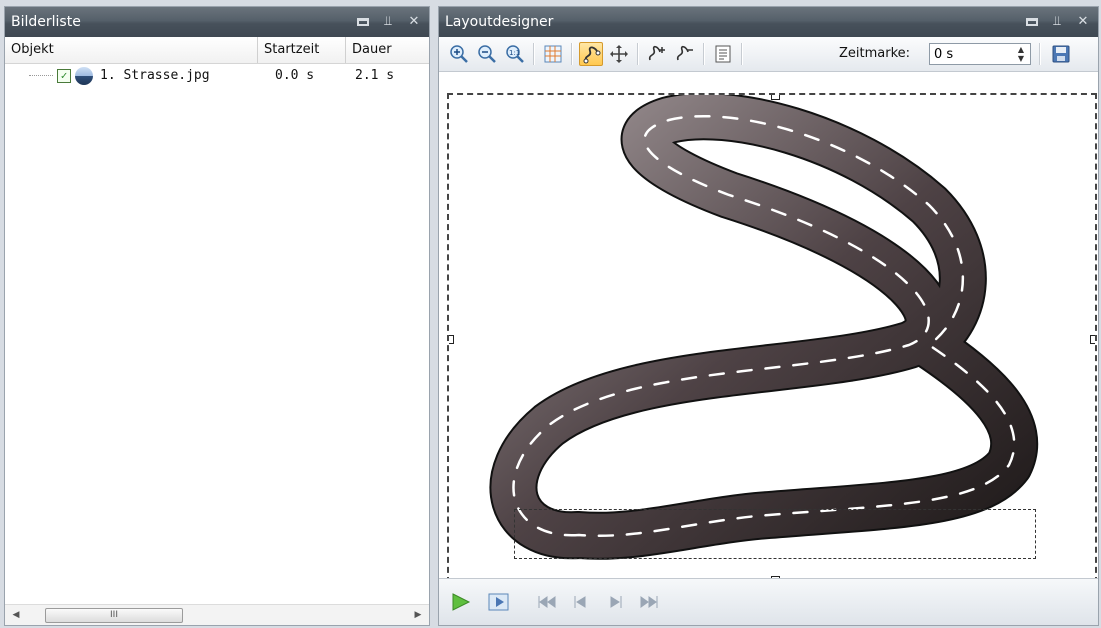 This screenshot has height=628, width=1101. What do you see at coordinates (615, 602) in the screenshot?
I see `step-forward-icon` at bounding box center [615, 602].